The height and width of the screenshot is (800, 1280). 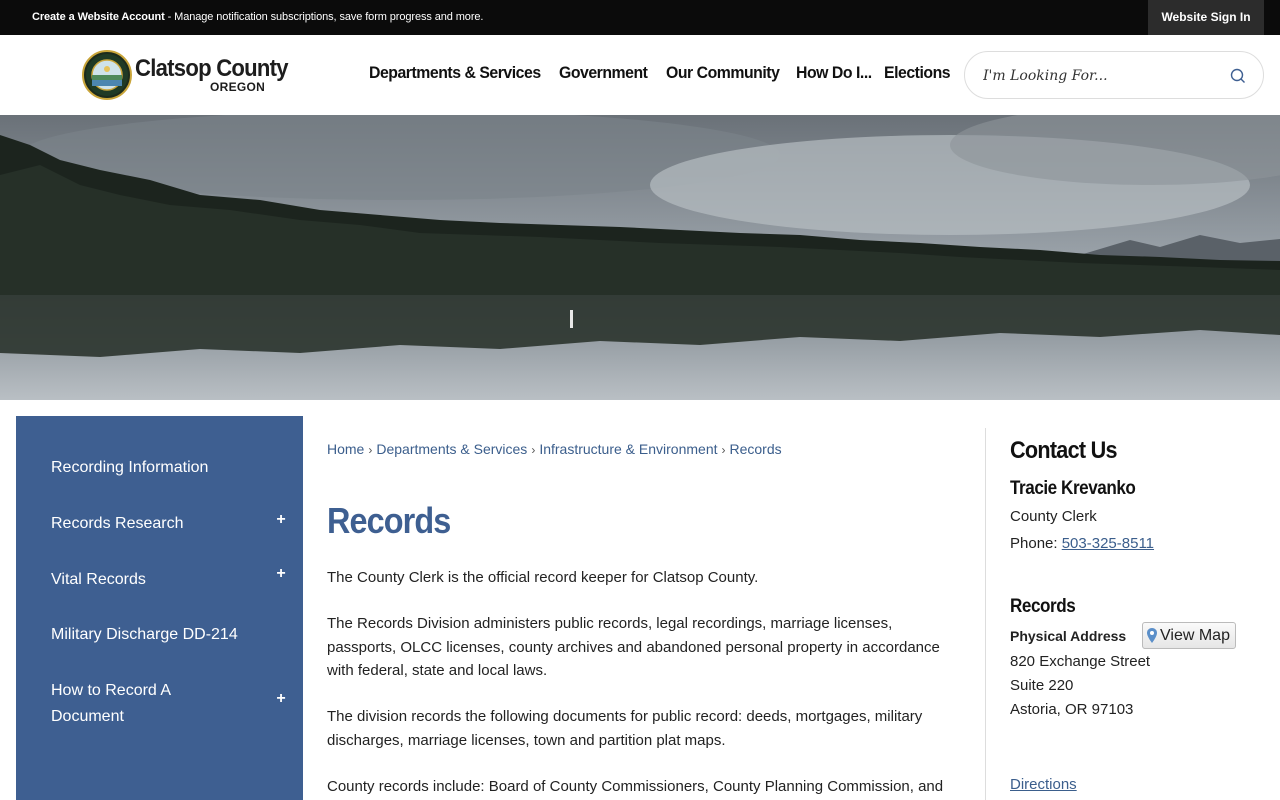 What do you see at coordinates (1053, 516) in the screenshot?
I see `contact-role: County Clerk` at bounding box center [1053, 516].